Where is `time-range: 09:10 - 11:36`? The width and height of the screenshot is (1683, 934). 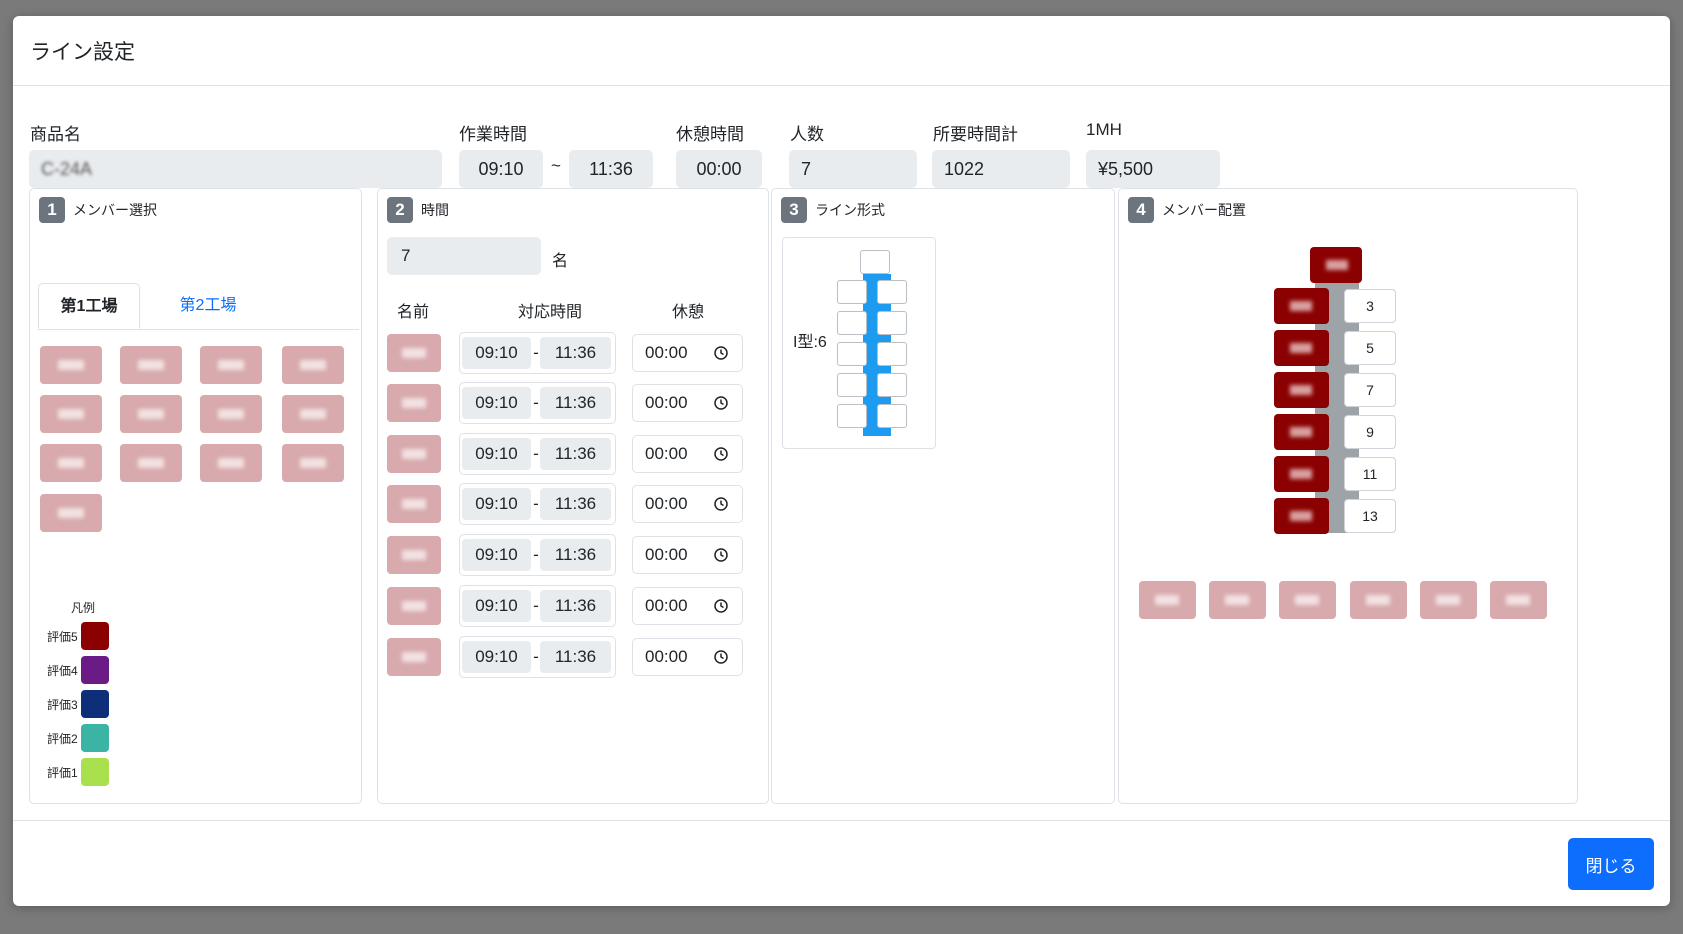
time-range: 09:10 - 11:36 is located at coordinates (537, 454).